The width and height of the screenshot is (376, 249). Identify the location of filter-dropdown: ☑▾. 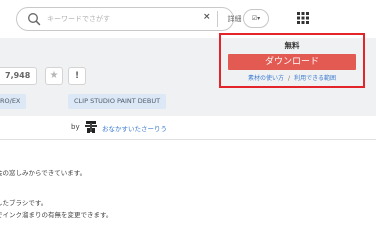
(256, 18).